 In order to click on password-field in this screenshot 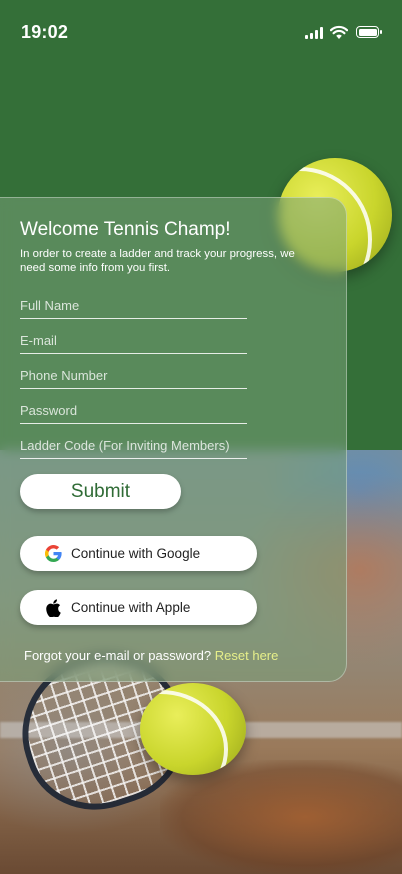, I will do `click(133, 410)`.